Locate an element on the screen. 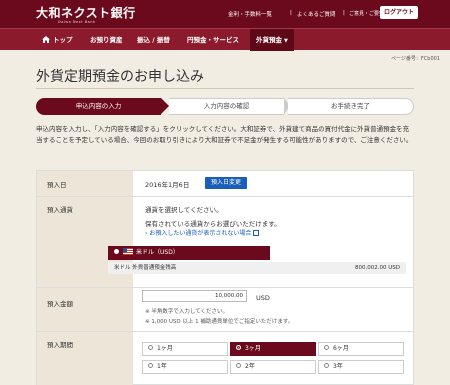 This screenshot has width=450, height=385. page-number: ページ番号：FCb001 is located at coordinates (415, 59).